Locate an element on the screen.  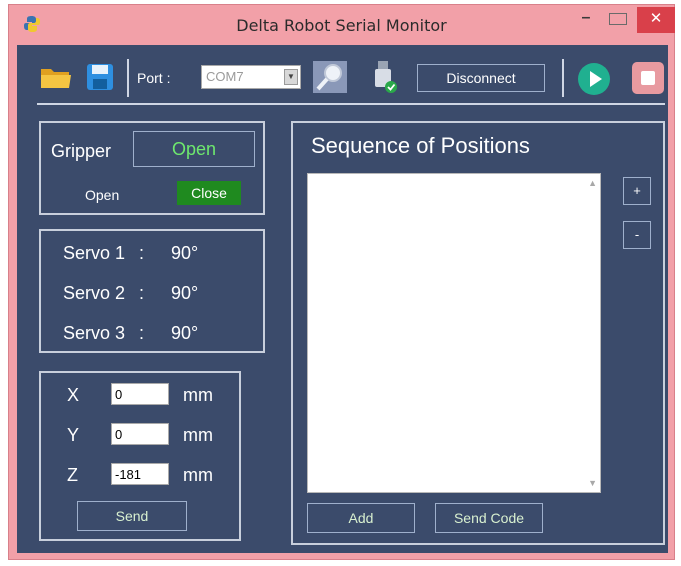
disconnect-button: Disconnect is located at coordinates (481, 78).